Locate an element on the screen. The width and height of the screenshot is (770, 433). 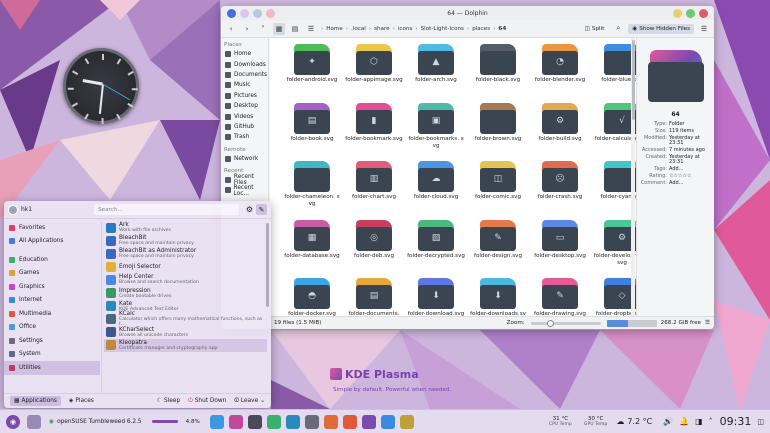
app-item: KCharSelect Browse all unicode characters is located at coordinates (185, 332).